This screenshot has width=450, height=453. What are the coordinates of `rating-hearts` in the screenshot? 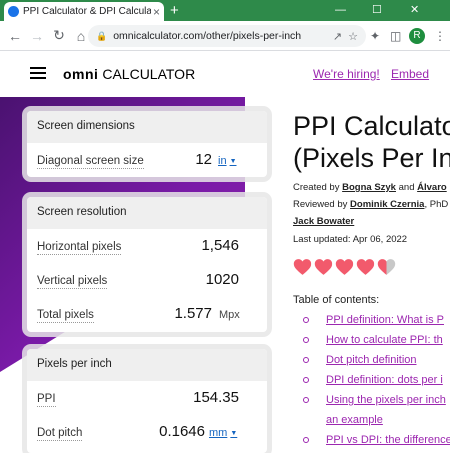 It's located at (344, 267).